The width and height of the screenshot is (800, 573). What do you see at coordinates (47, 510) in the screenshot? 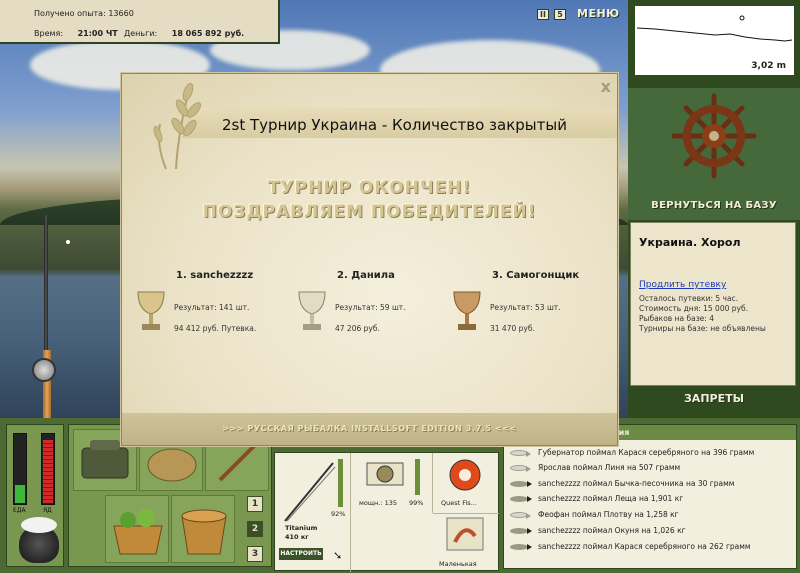
I see `poison-label: ЯД` at bounding box center [47, 510].